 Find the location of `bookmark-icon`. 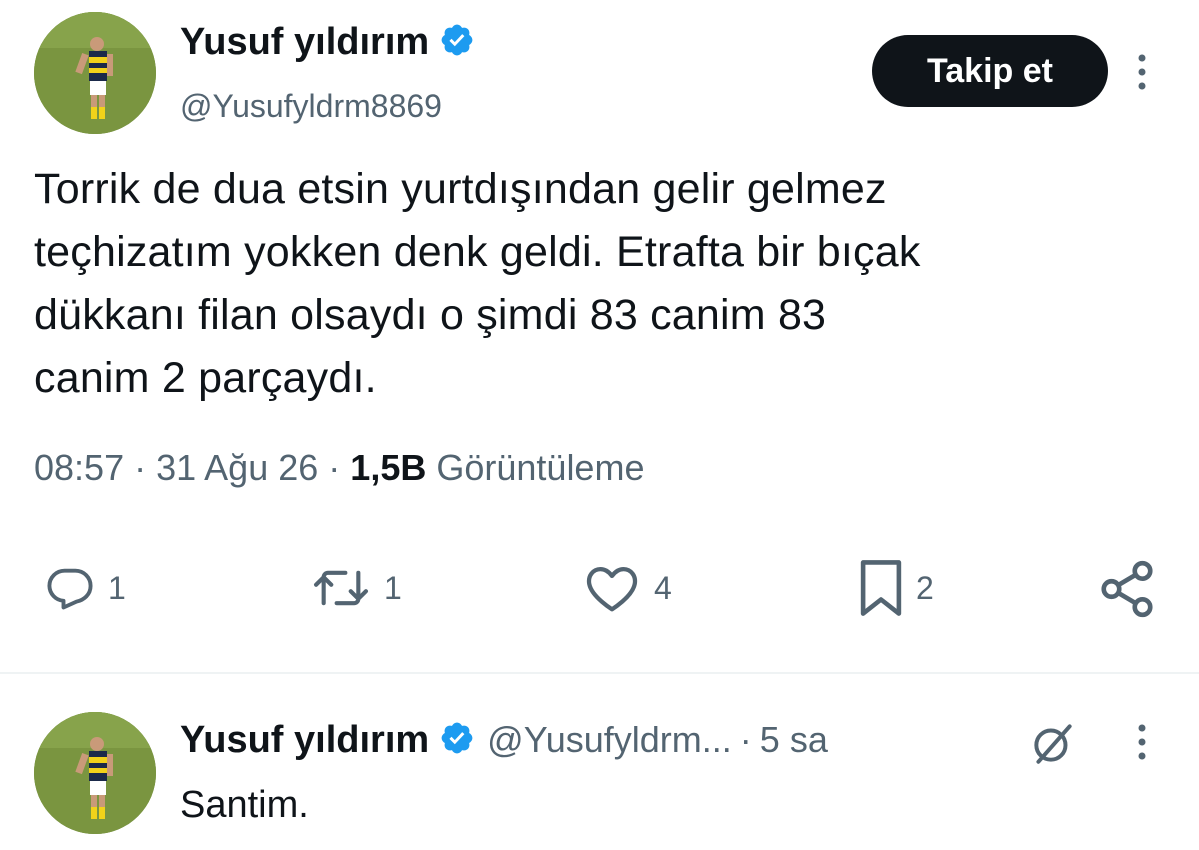

bookmark-icon is located at coordinates (881, 588).